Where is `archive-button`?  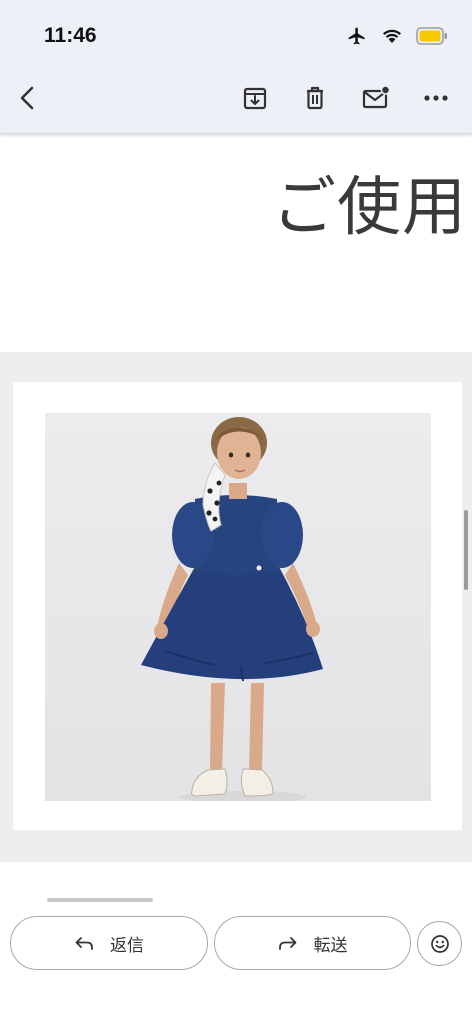 archive-button is located at coordinates (255, 98).